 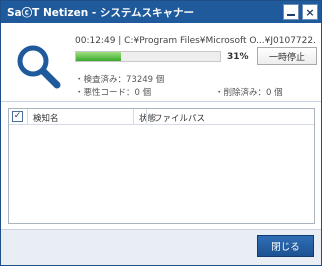 What do you see at coordinates (120, 80) in the screenshot?
I see `scanned-count: ・検査済み：73249 個` at bounding box center [120, 80].